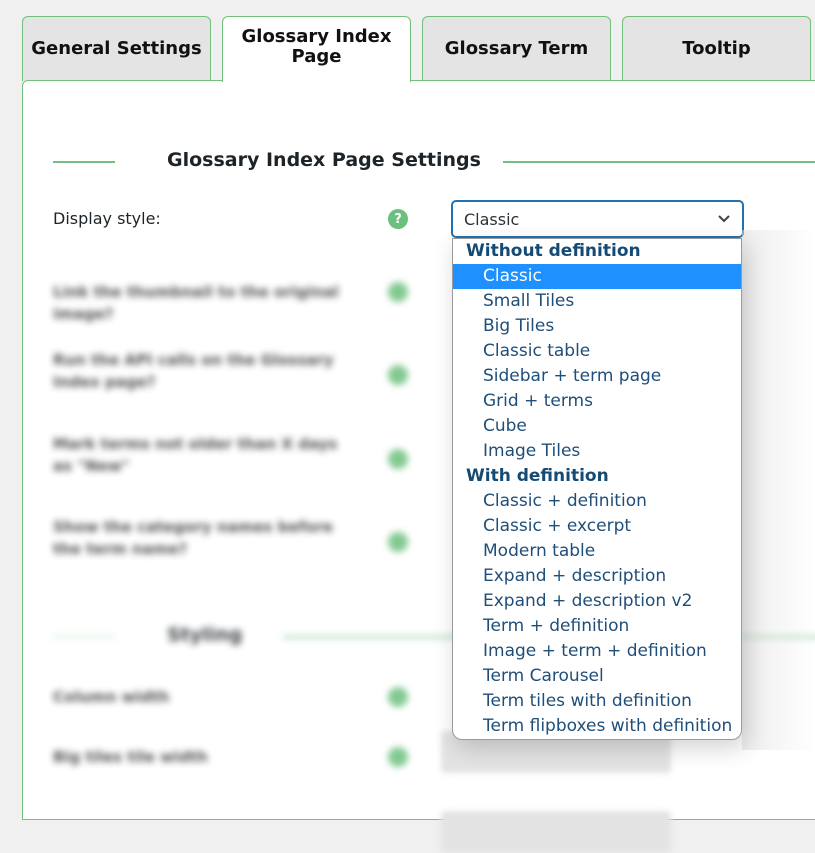 Image resolution: width=815 pixels, height=853 pixels. Describe the element at coordinates (724, 219) in the screenshot. I see `chevron-down-icon` at that location.